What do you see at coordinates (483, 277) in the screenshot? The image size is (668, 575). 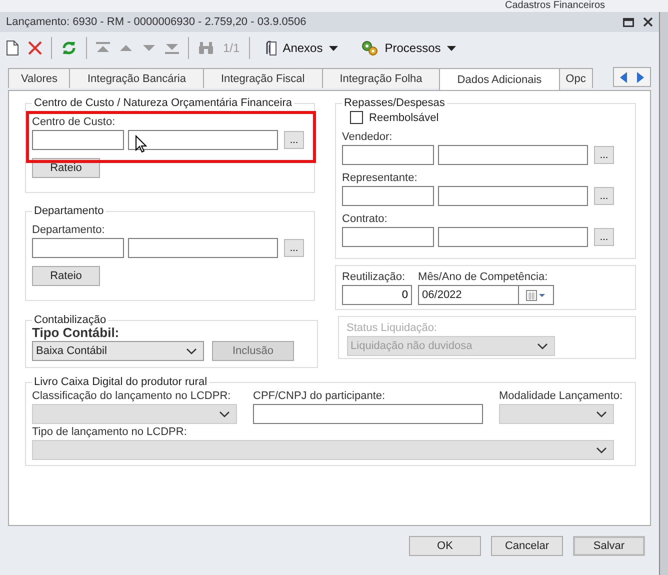 I see `field-label: Mês/Ano de Competência:` at bounding box center [483, 277].